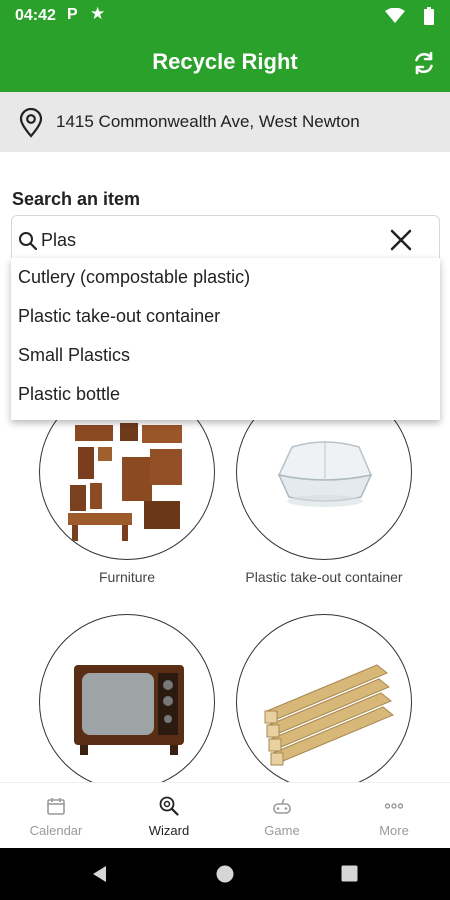 The width and height of the screenshot is (450, 900). I want to click on bottom-nav: Calendar Wizard Game More, so click(225, 815).